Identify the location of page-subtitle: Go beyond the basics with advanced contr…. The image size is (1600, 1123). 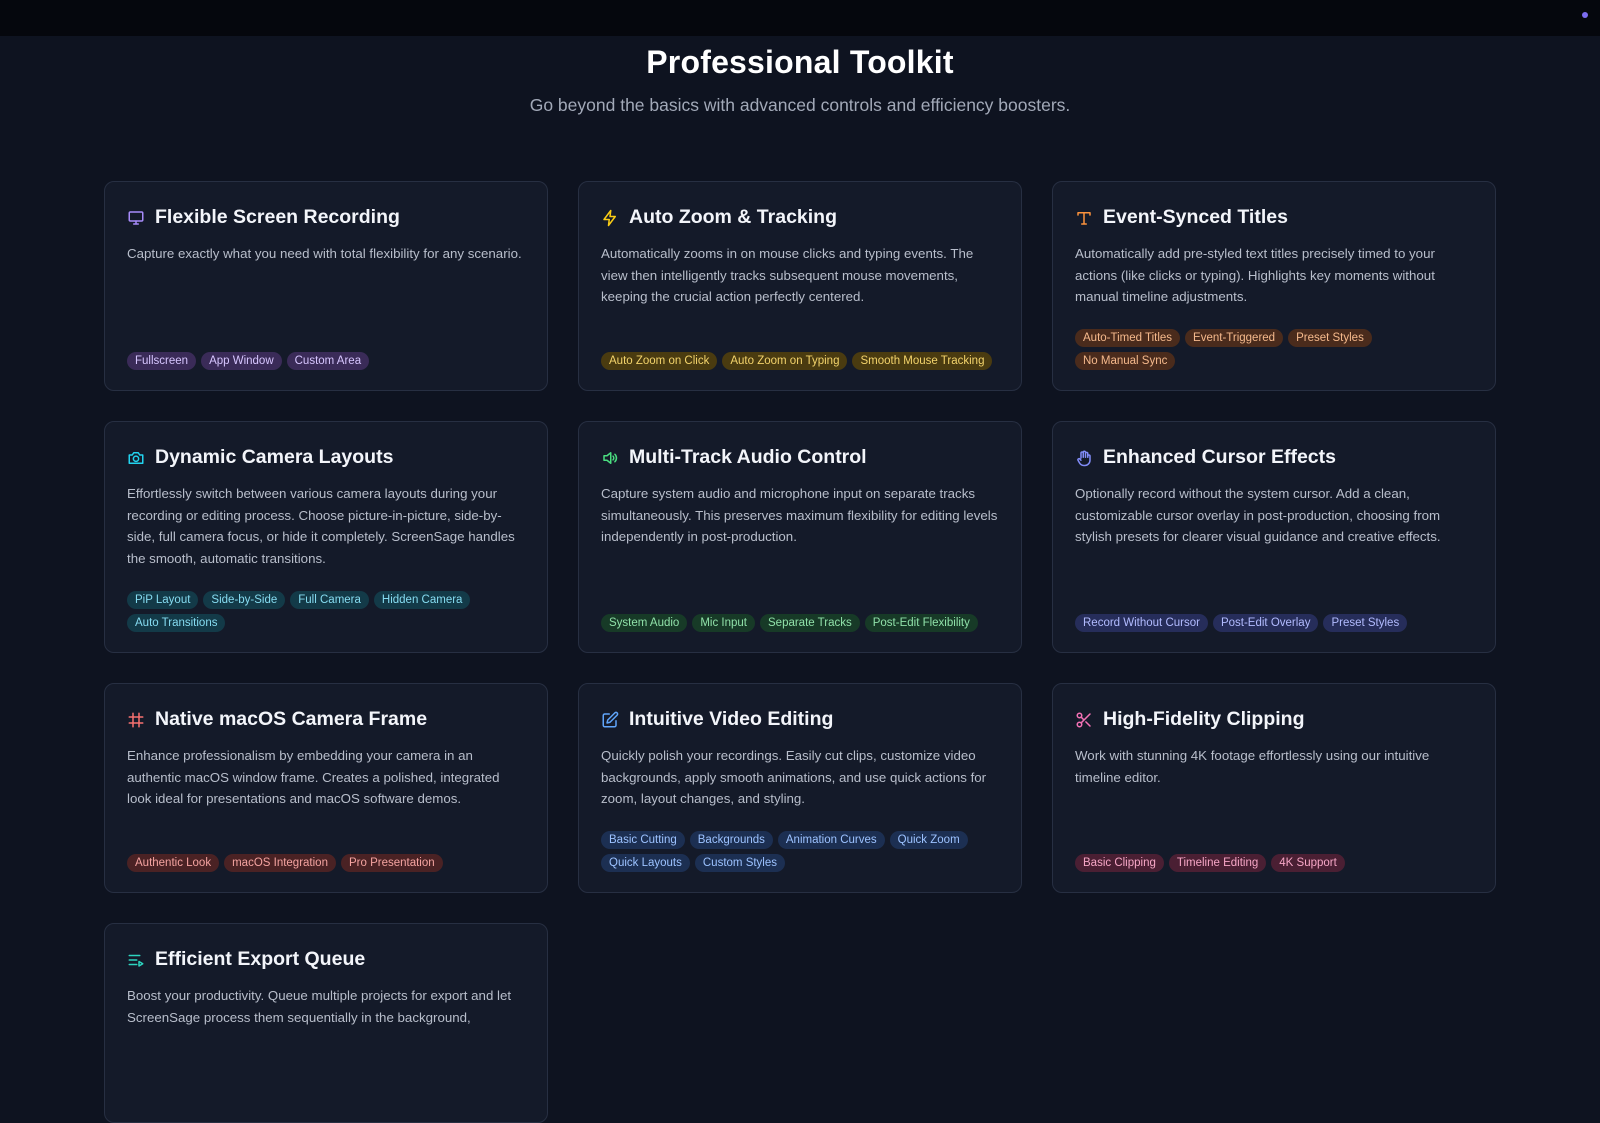
(800, 105).